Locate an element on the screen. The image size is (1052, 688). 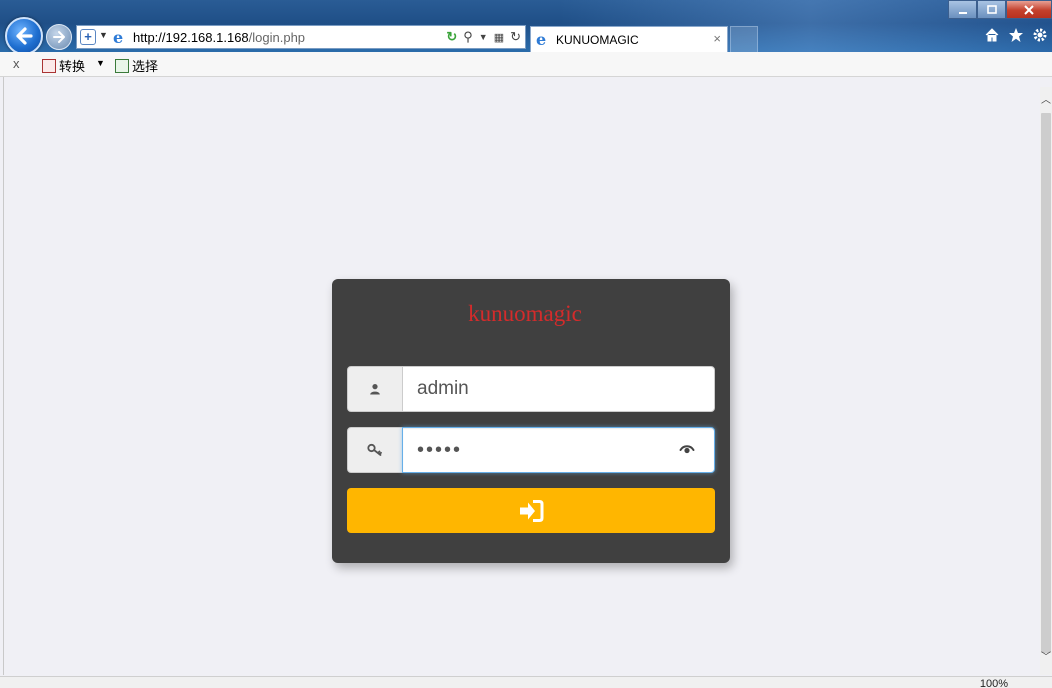
maximize-button is located at coordinates (991, 9).